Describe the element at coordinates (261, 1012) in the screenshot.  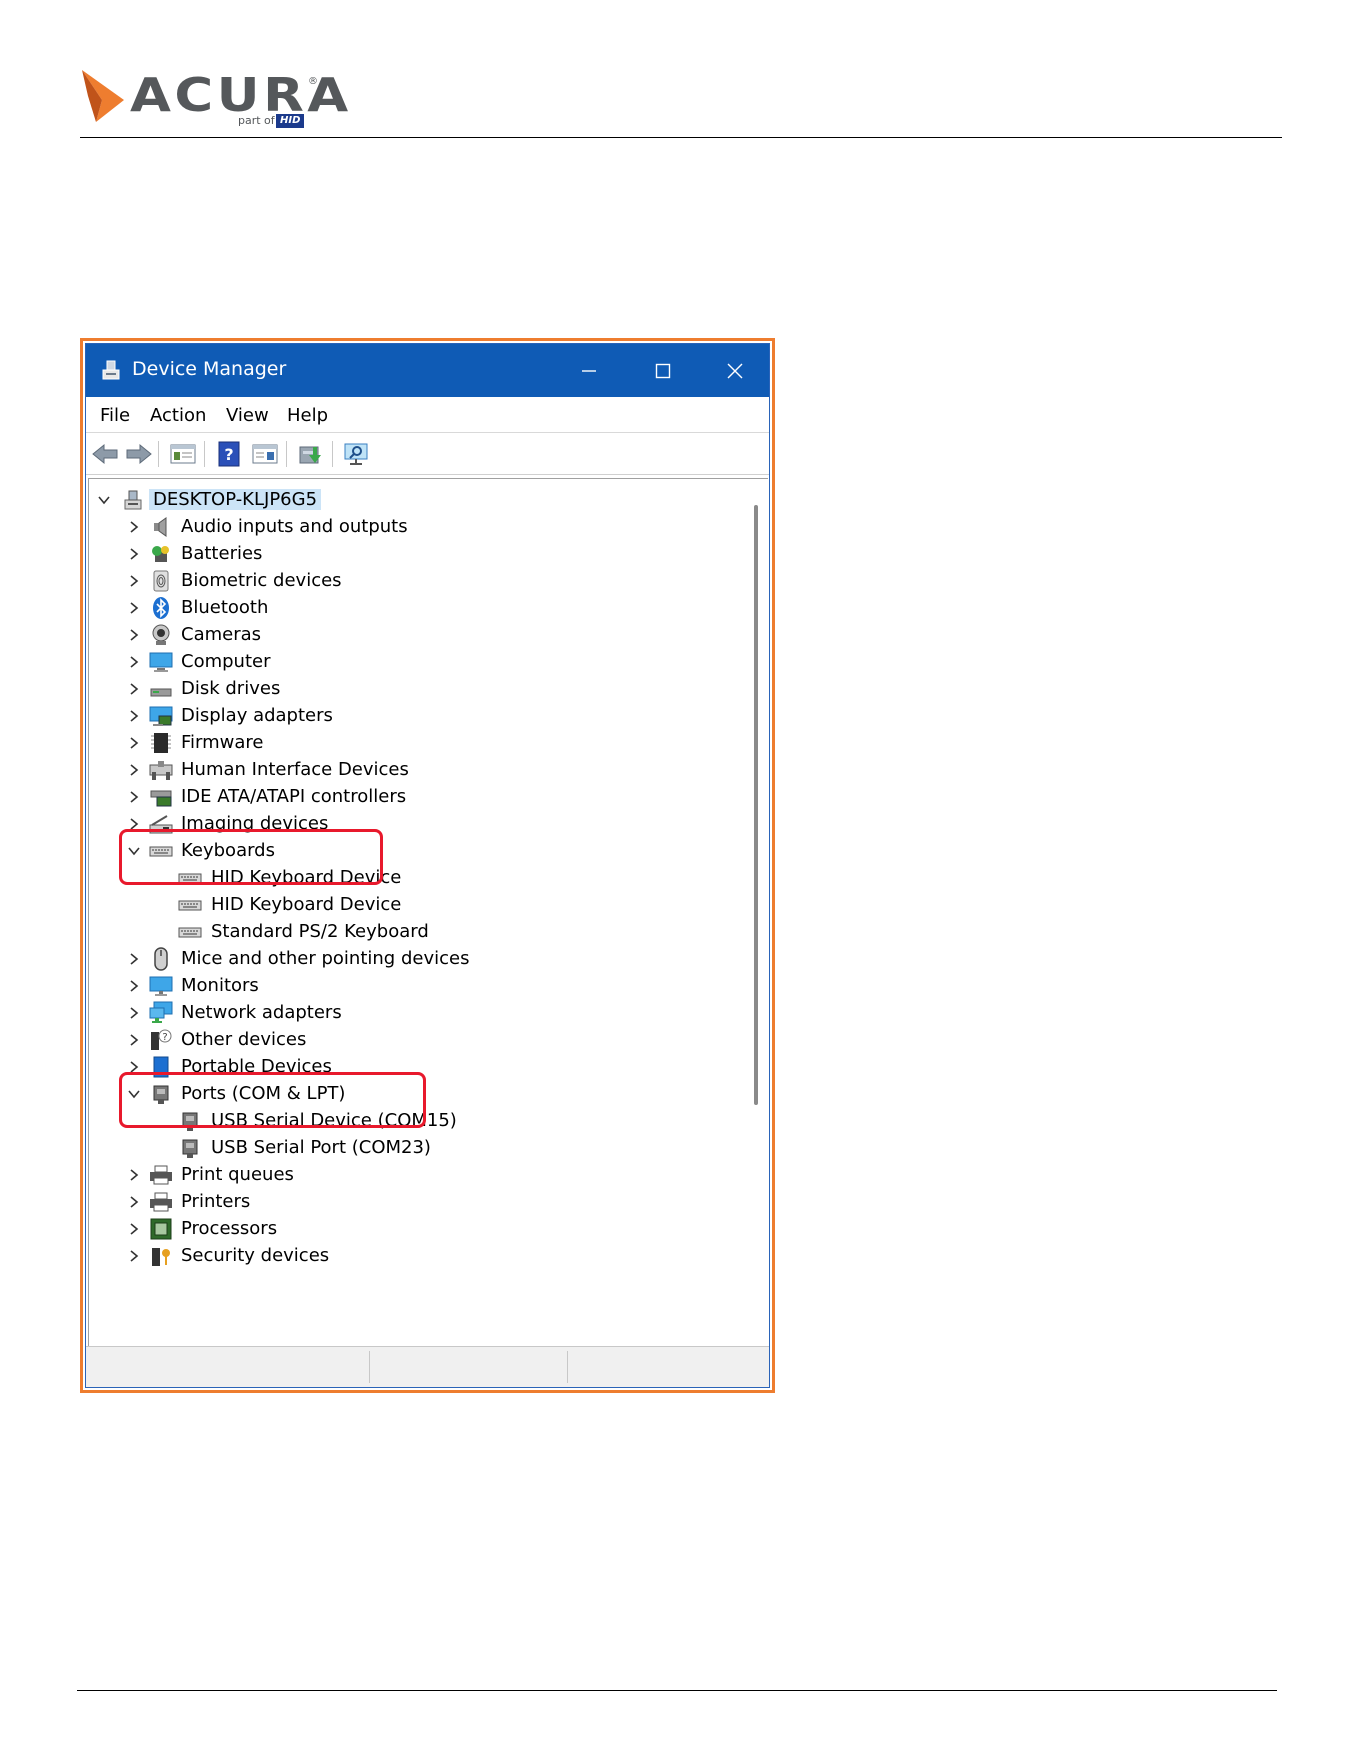
I see `tree-item-label: Network adapters` at that location.